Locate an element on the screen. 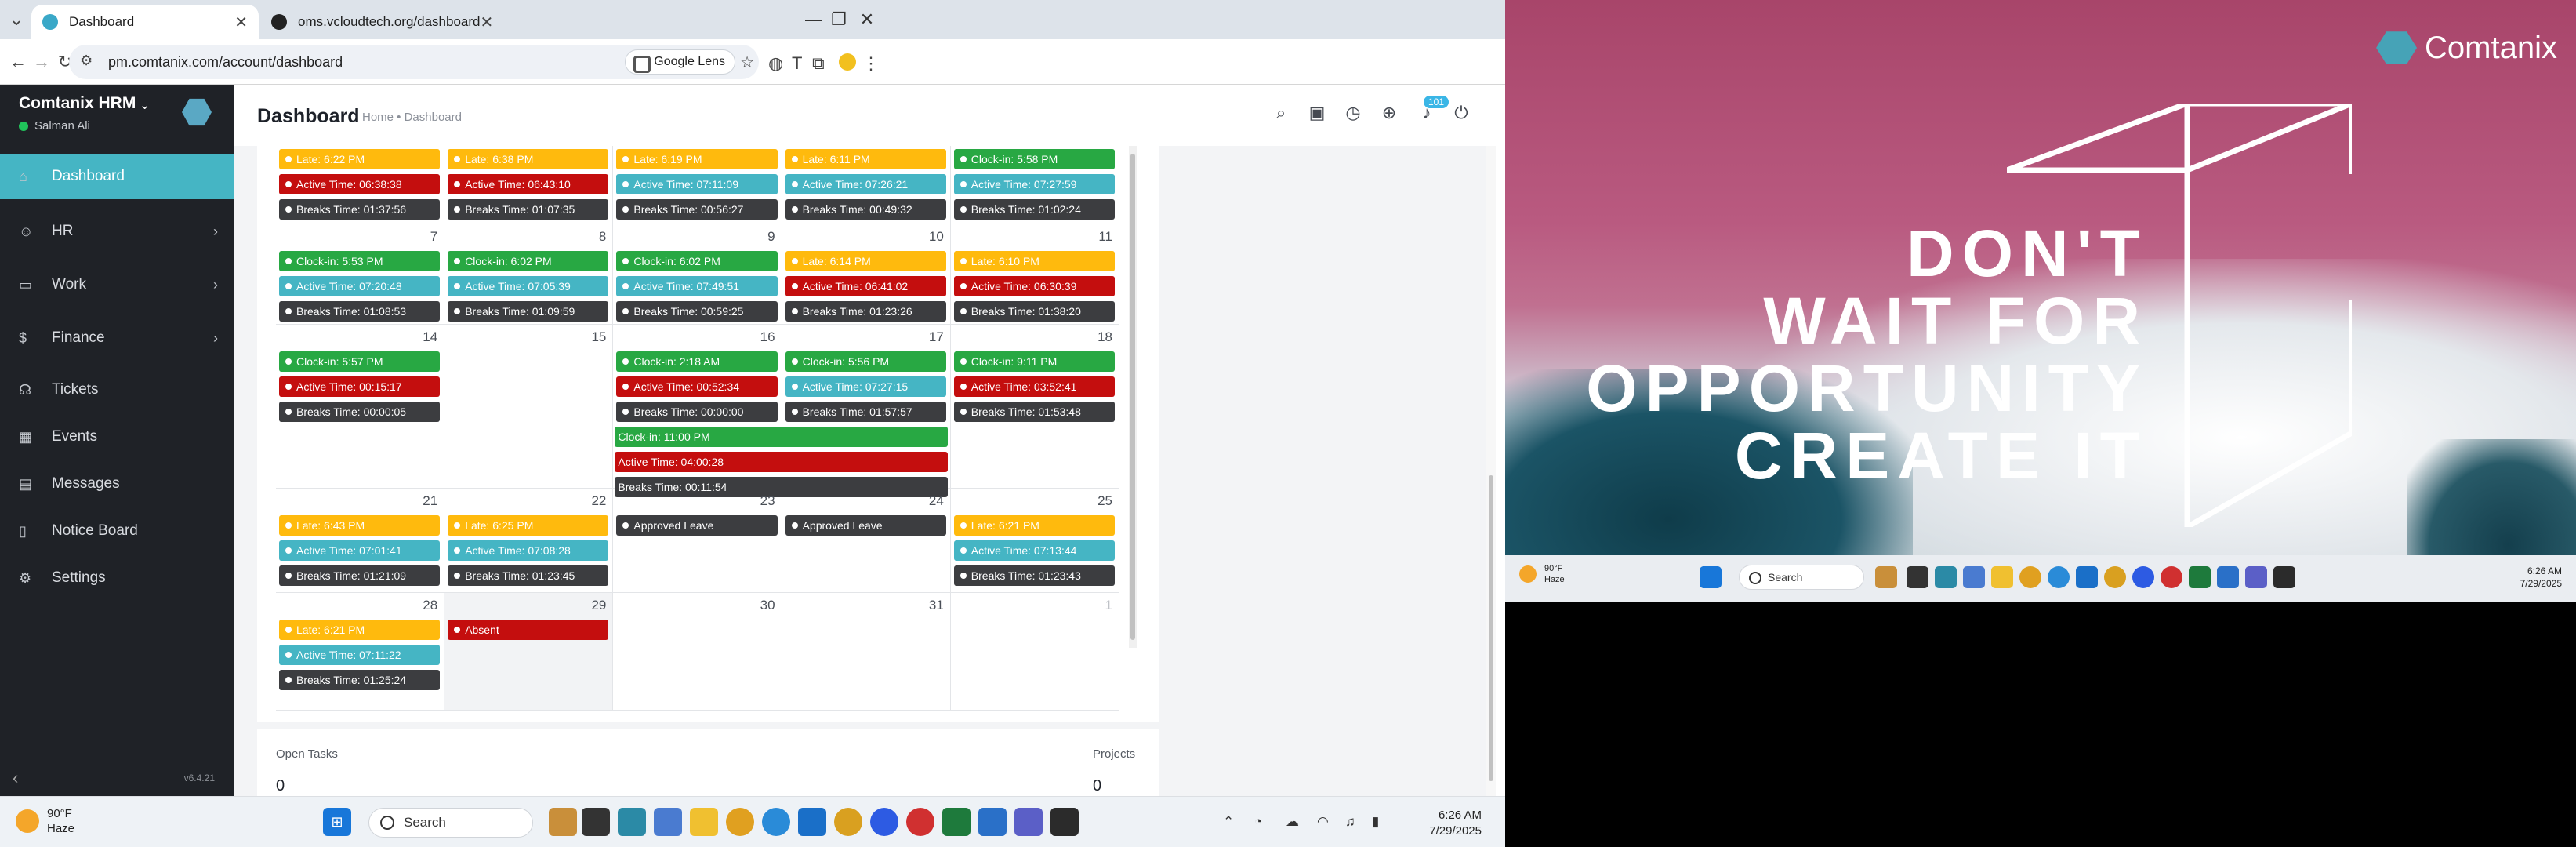 The height and width of the screenshot is (847, 2576). comtanix-app-icon is located at coordinates (632, 822).